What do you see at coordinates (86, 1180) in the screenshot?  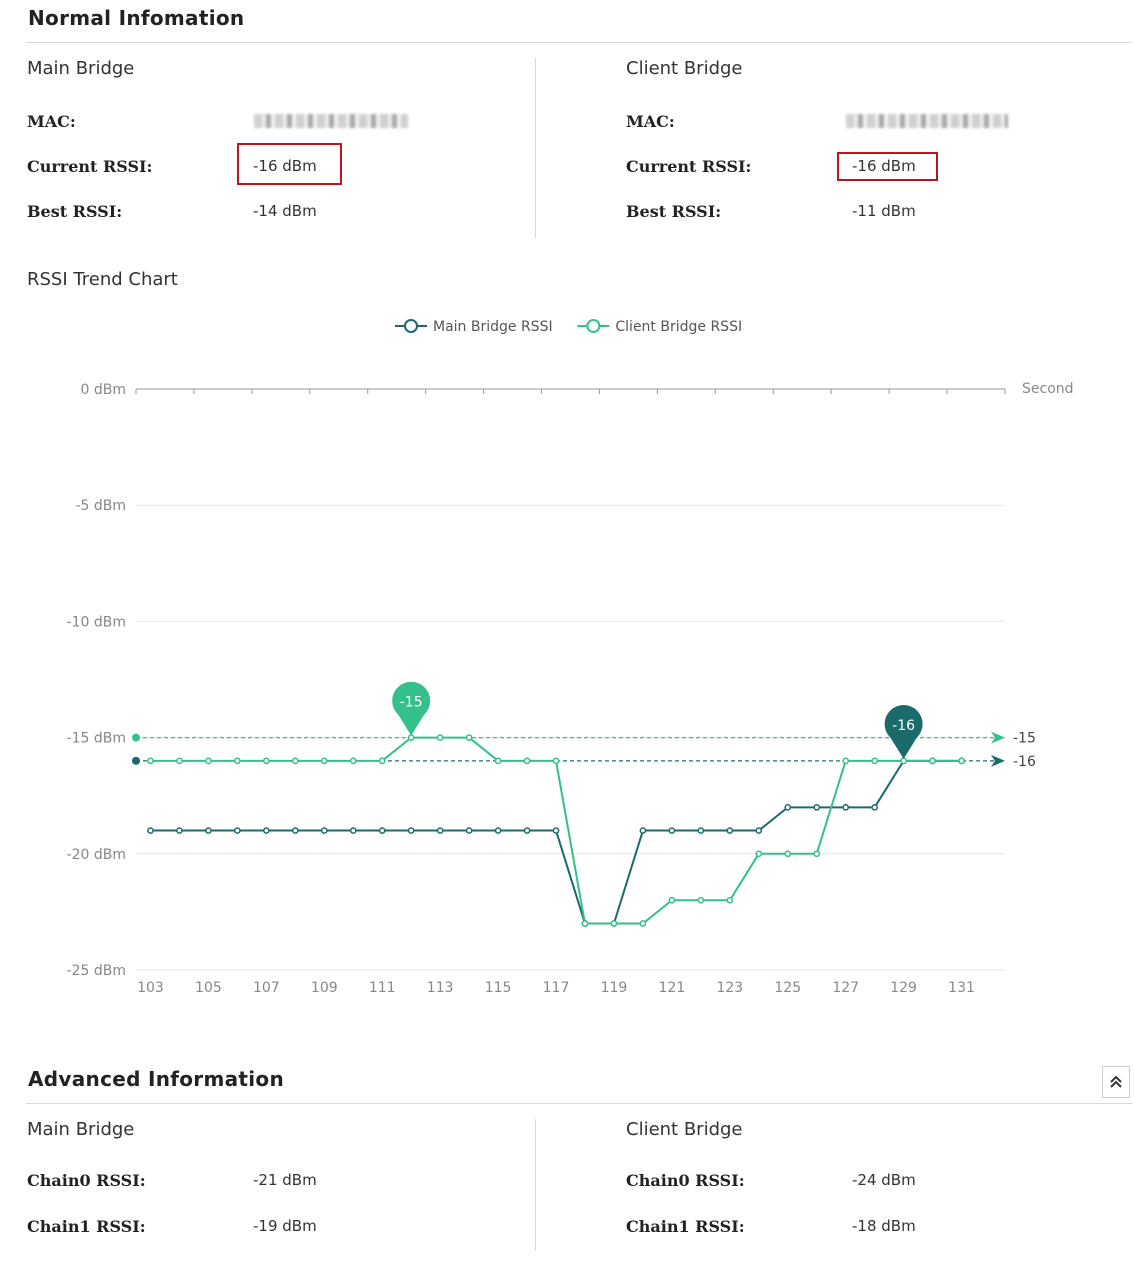 I see `adv-main-chain0-label: Chain0 RSSI:` at bounding box center [86, 1180].